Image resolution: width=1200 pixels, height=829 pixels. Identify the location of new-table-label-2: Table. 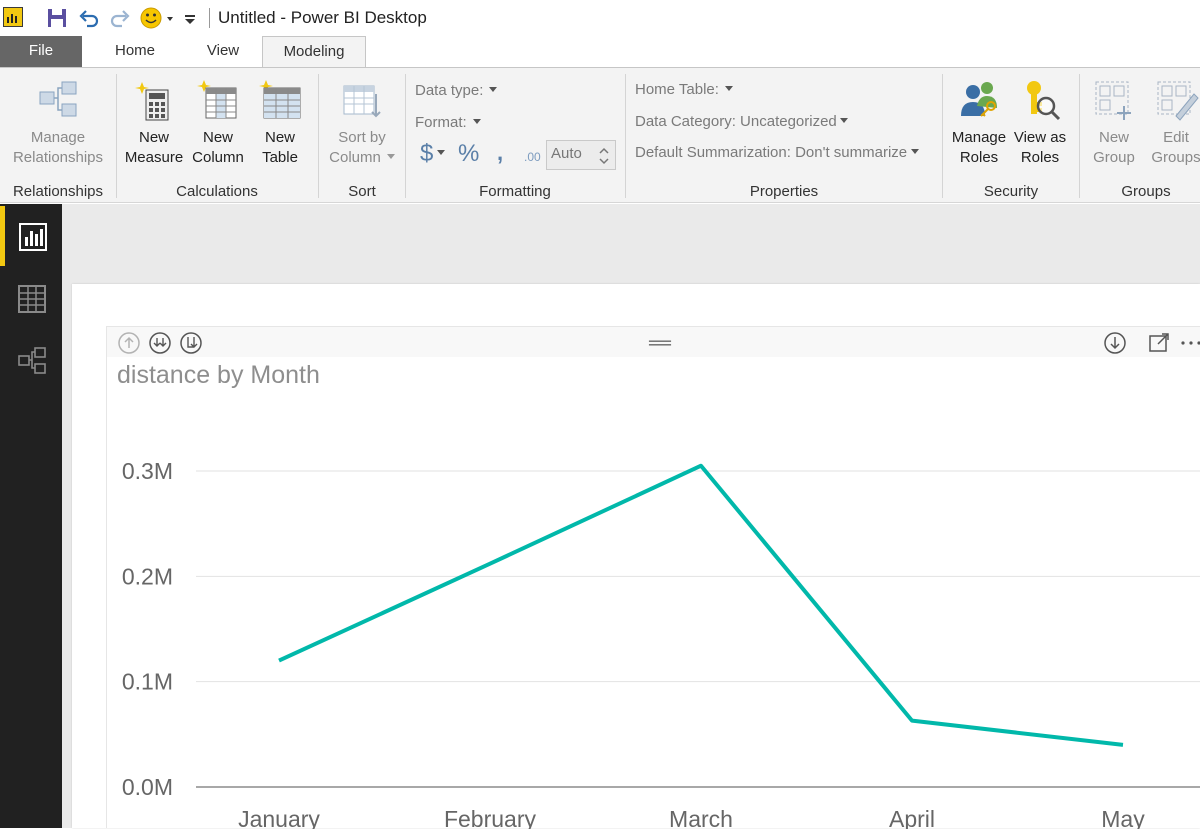
(280, 157).